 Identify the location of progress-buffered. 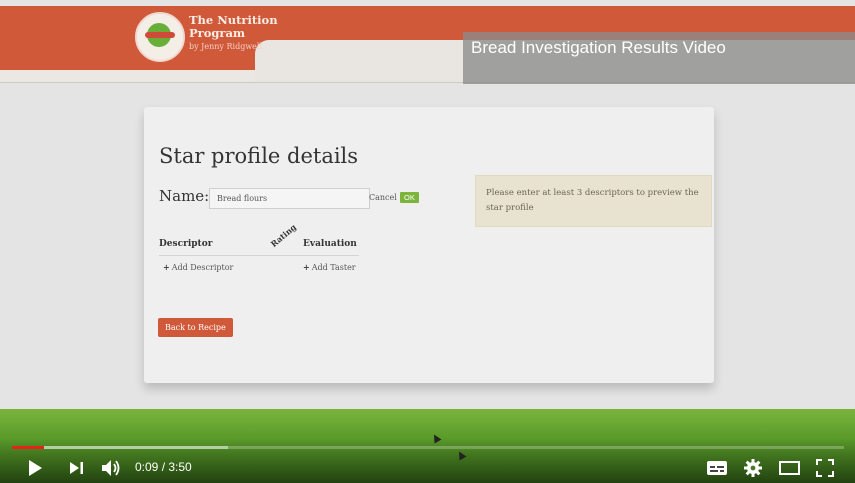
(120, 447).